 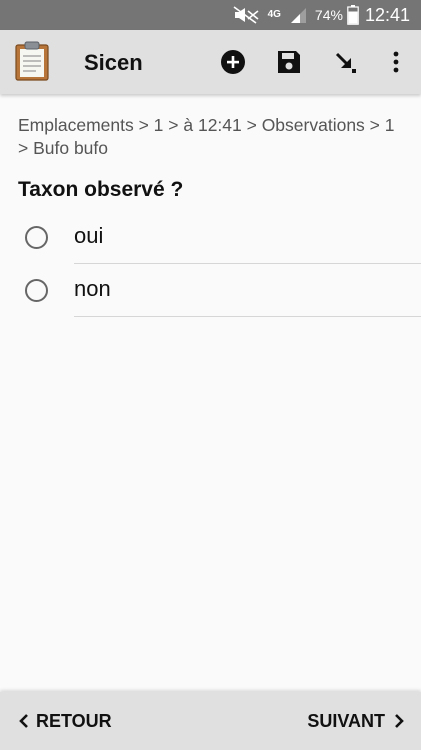 I want to click on divider, so click(x=247, y=316).